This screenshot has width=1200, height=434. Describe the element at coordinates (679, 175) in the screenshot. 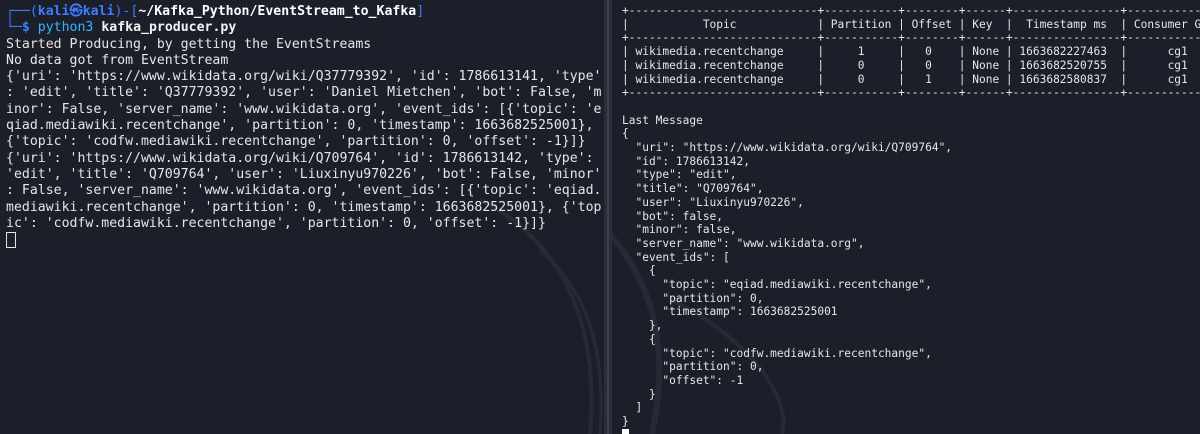

I see `json-line: "type": "edit",` at that location.